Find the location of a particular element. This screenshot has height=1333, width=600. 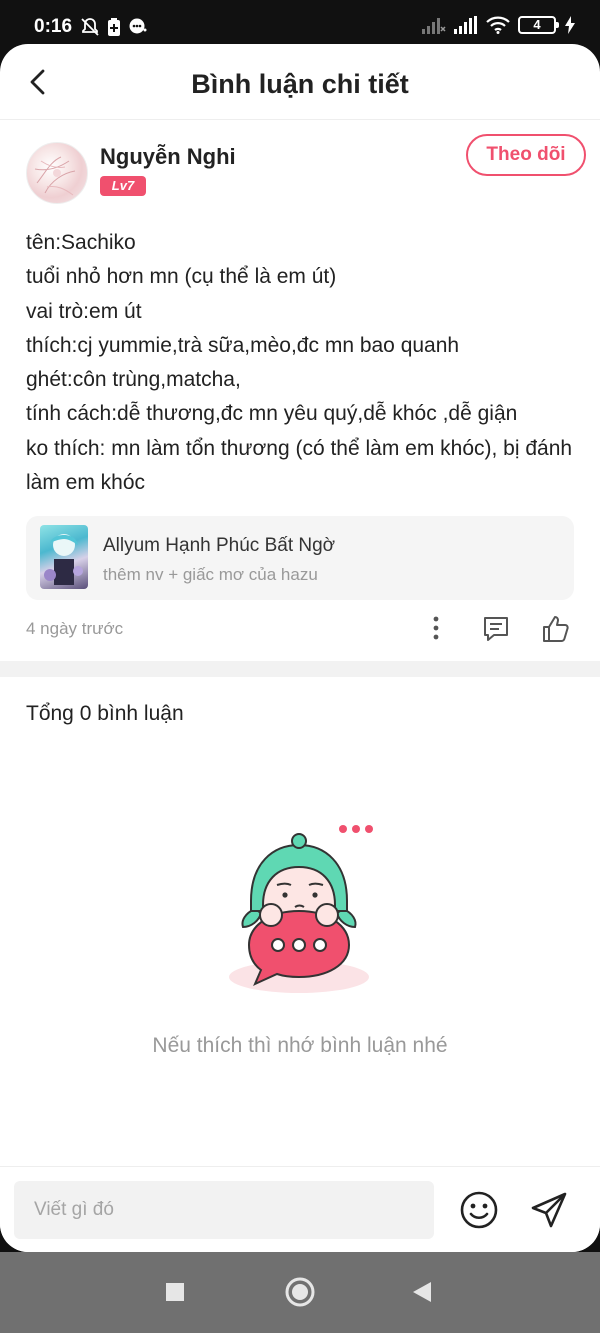

wifi-icon is located at coordinates (498, 25).